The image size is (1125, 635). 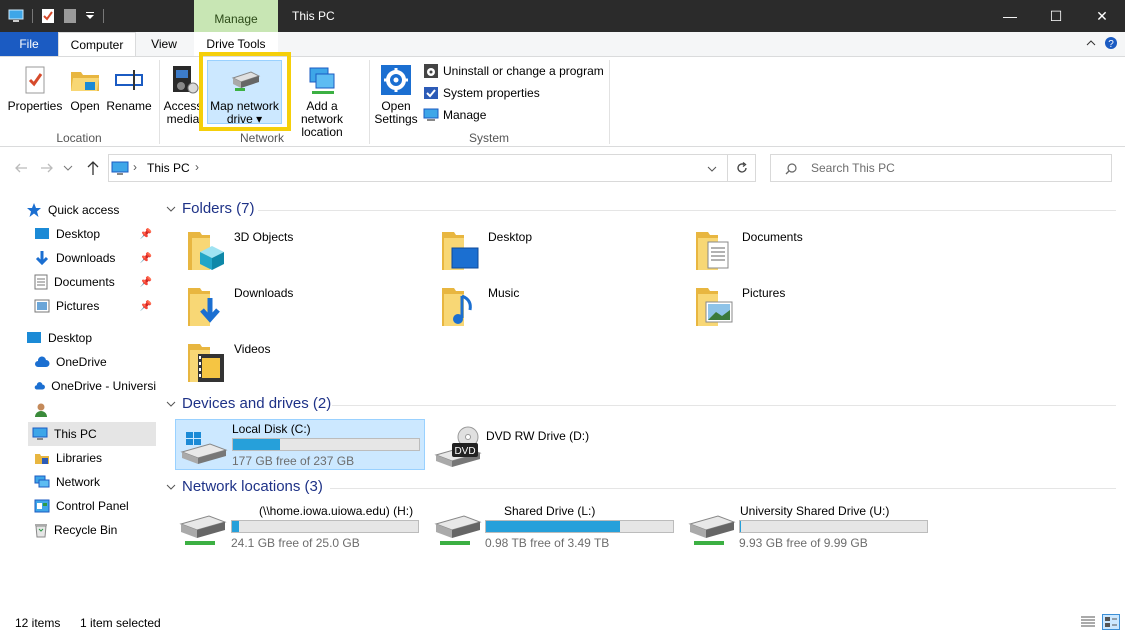 I want to click on folder-tile-pictures: Pictures, so click(x=739, y=307).